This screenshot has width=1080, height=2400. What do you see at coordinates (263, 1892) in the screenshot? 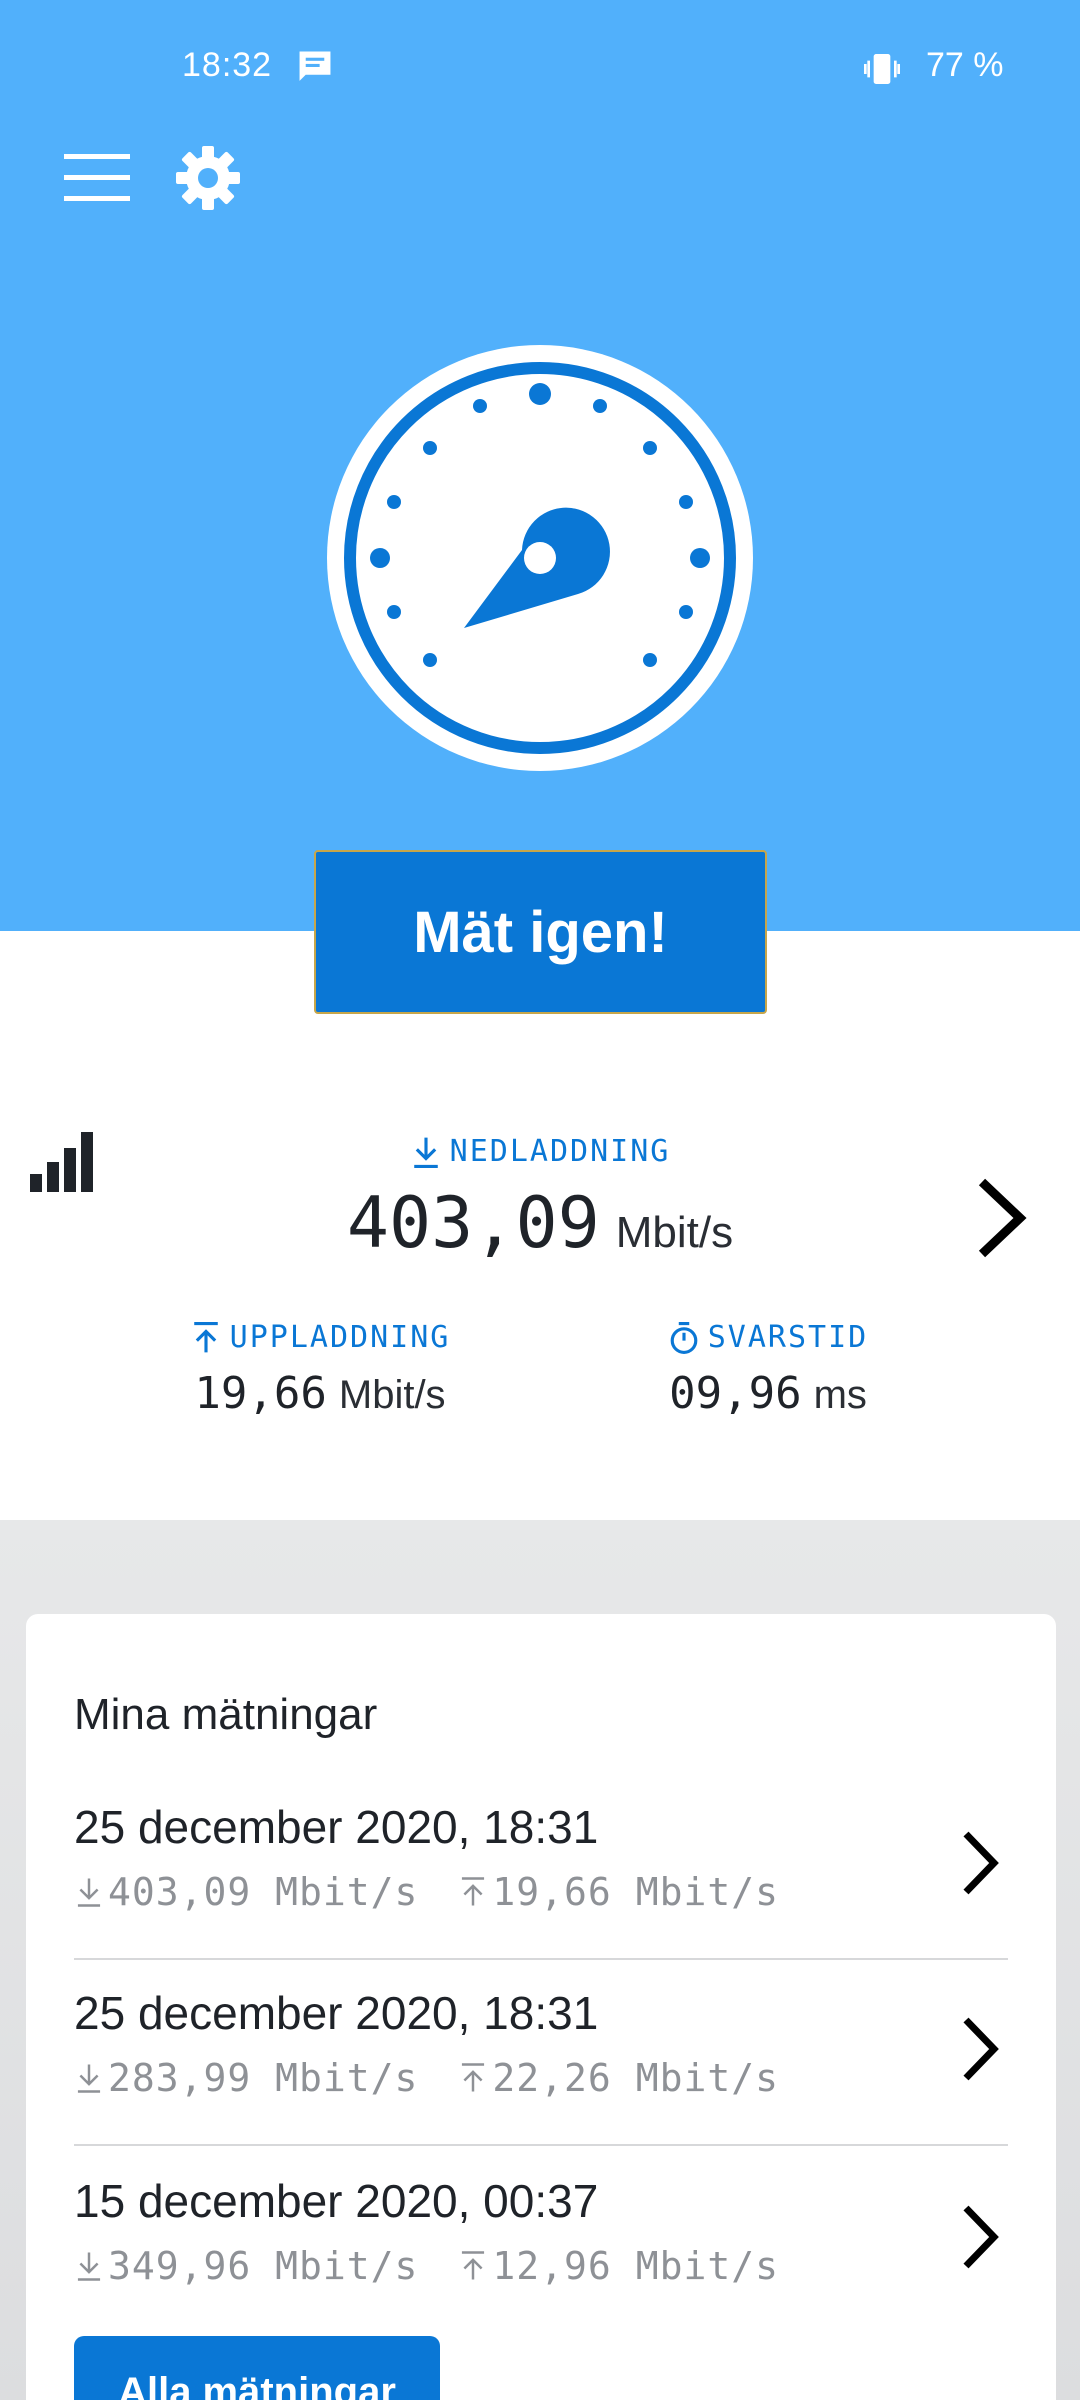
I see `history-download: 403,09 Mbit/s` at bounding box center [263, 1892].